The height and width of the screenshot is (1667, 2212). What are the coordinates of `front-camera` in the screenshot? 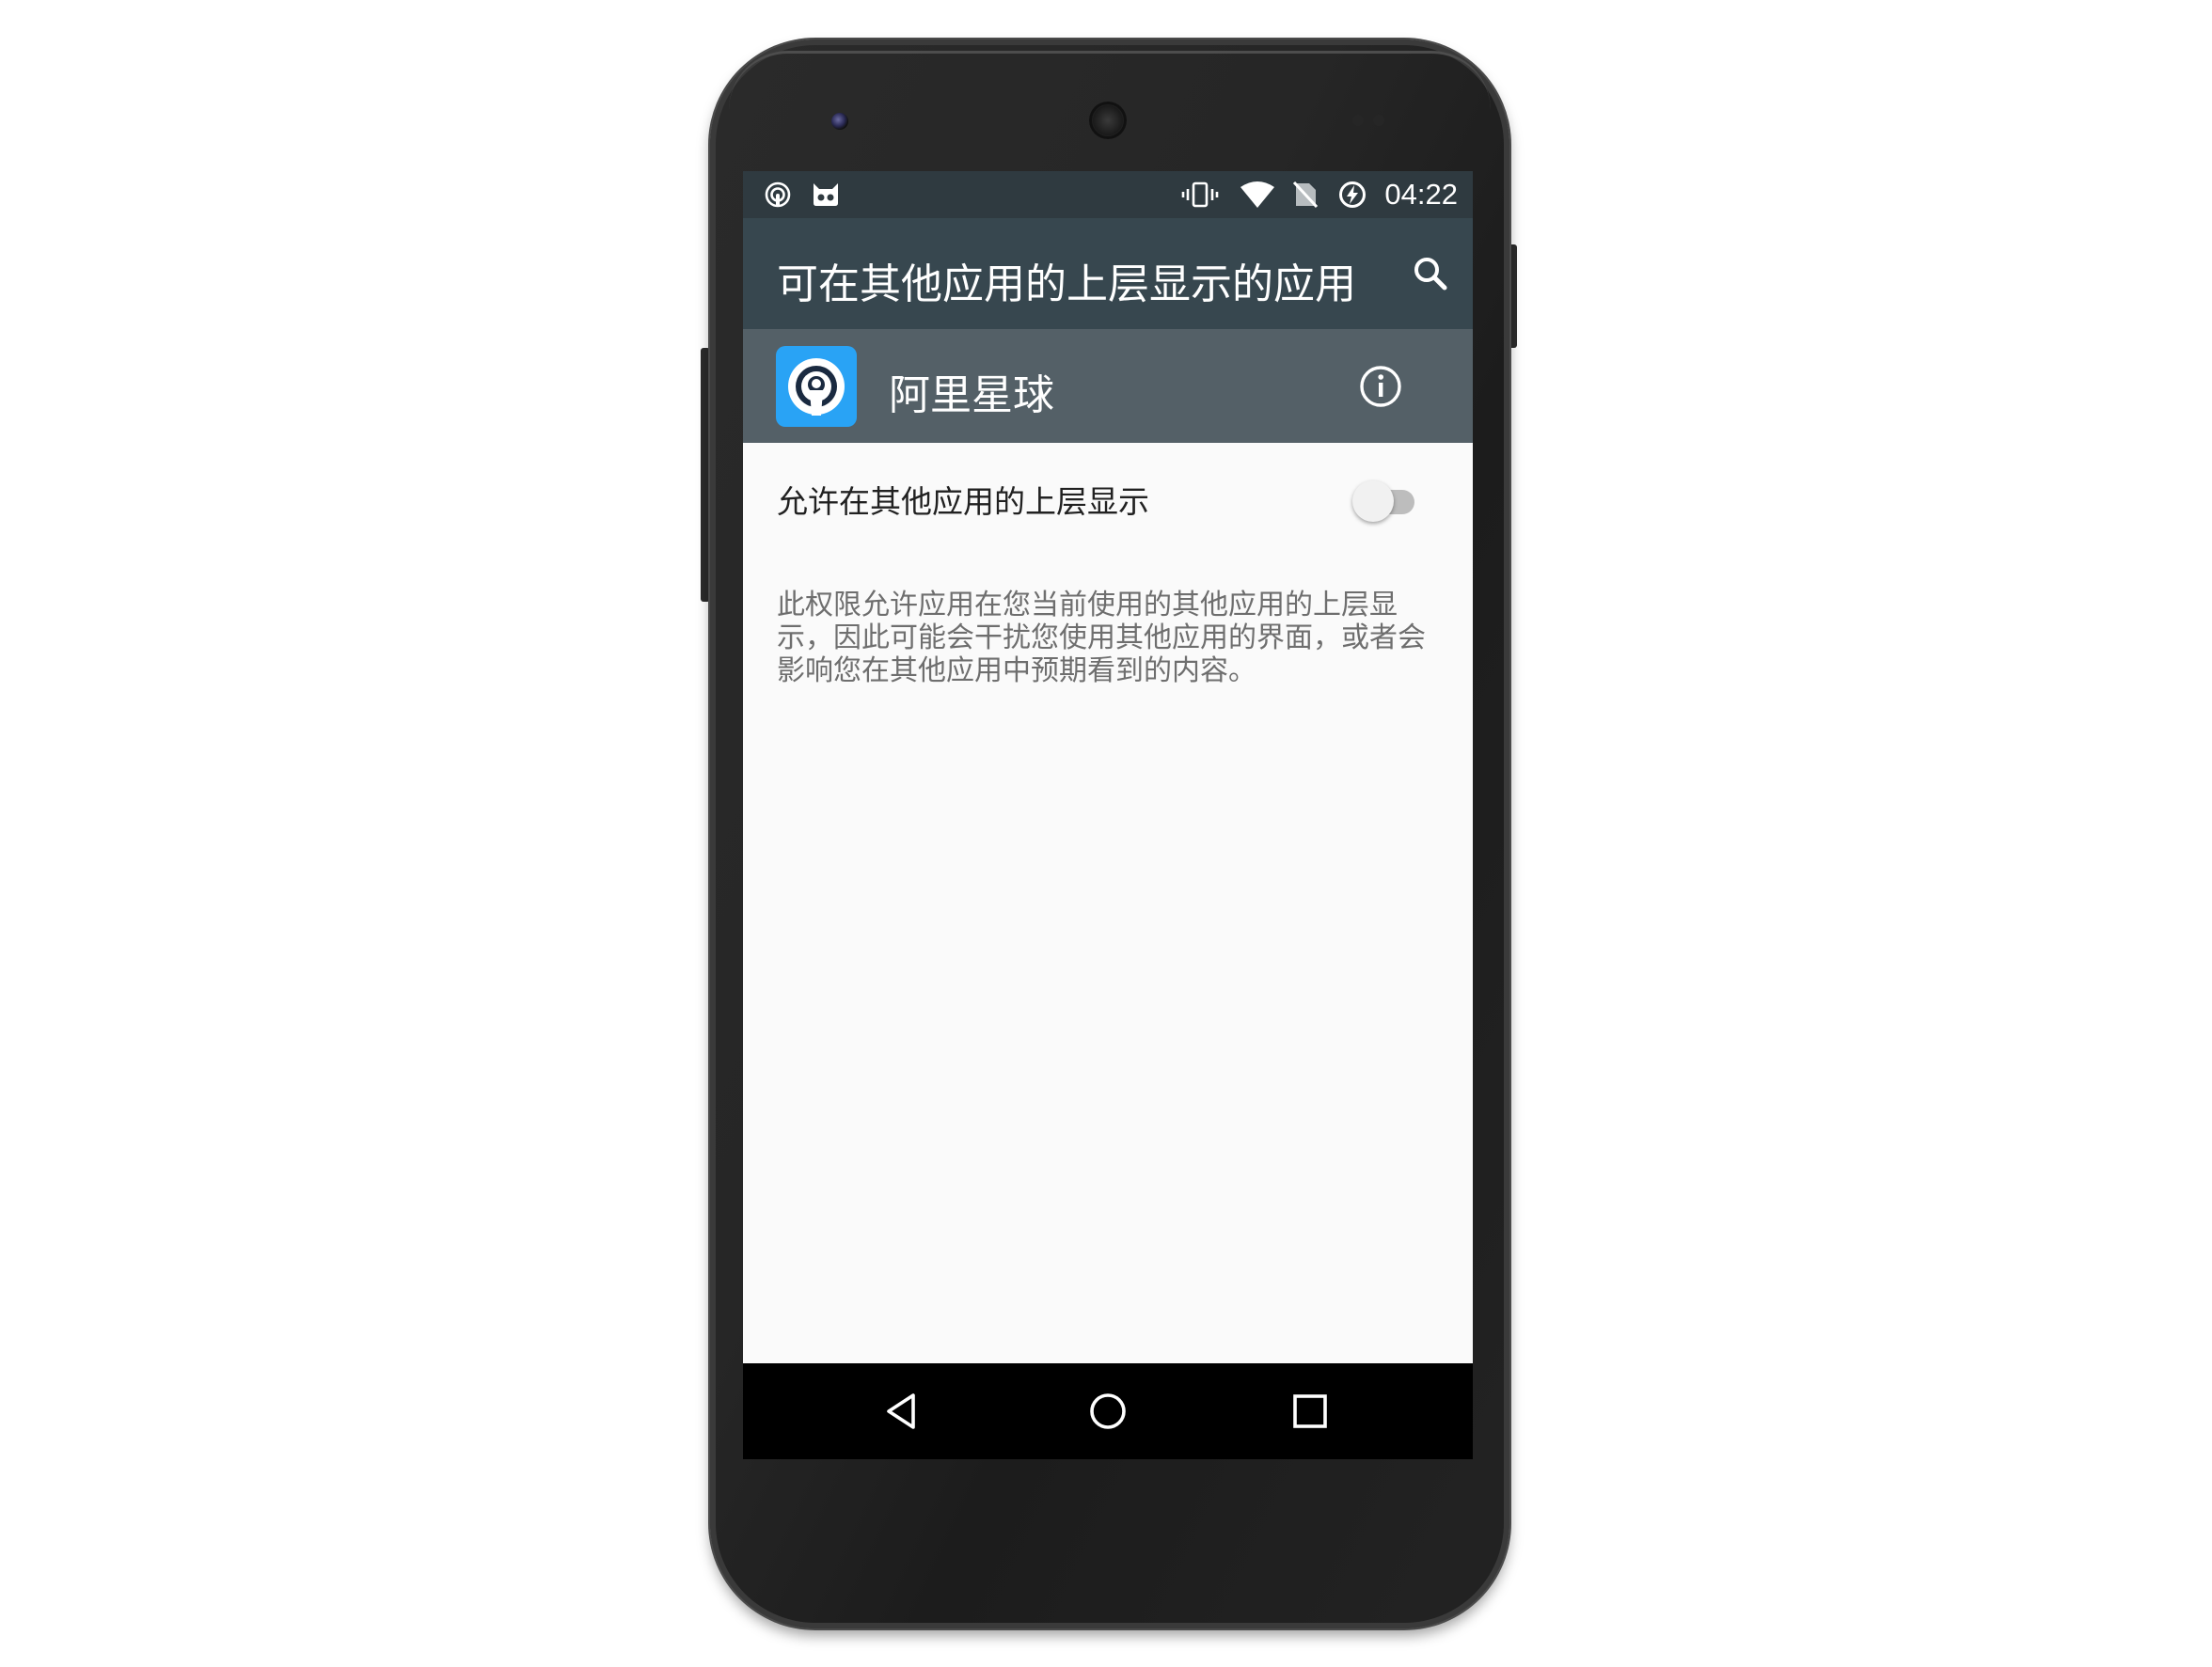 It's located at (839, 122).